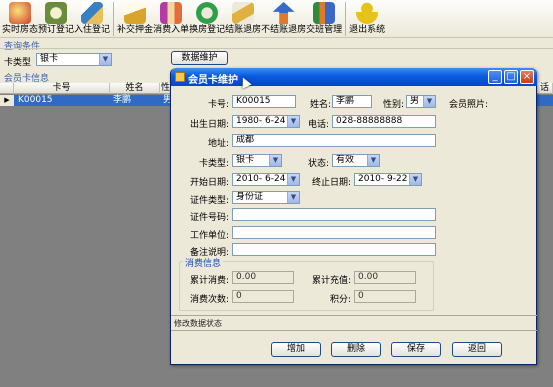  Describe the element at coordinates (354, 330) in the screenshot. I see `footer-divider` at that location.